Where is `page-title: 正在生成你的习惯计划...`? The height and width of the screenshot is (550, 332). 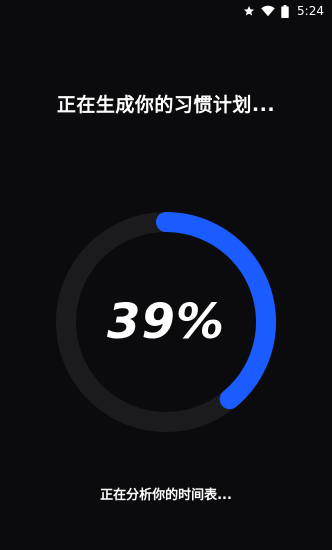 page-title: 正在生成你的习惯计划... is located at coordinates (166, 105).